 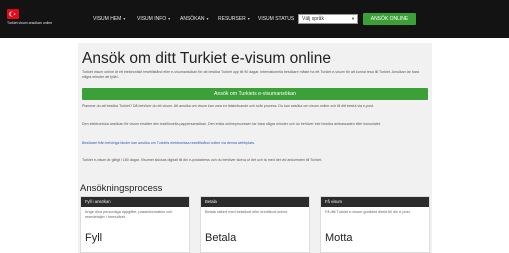 I want to click on card-step-label: Motta, so click(x=339, y=238).